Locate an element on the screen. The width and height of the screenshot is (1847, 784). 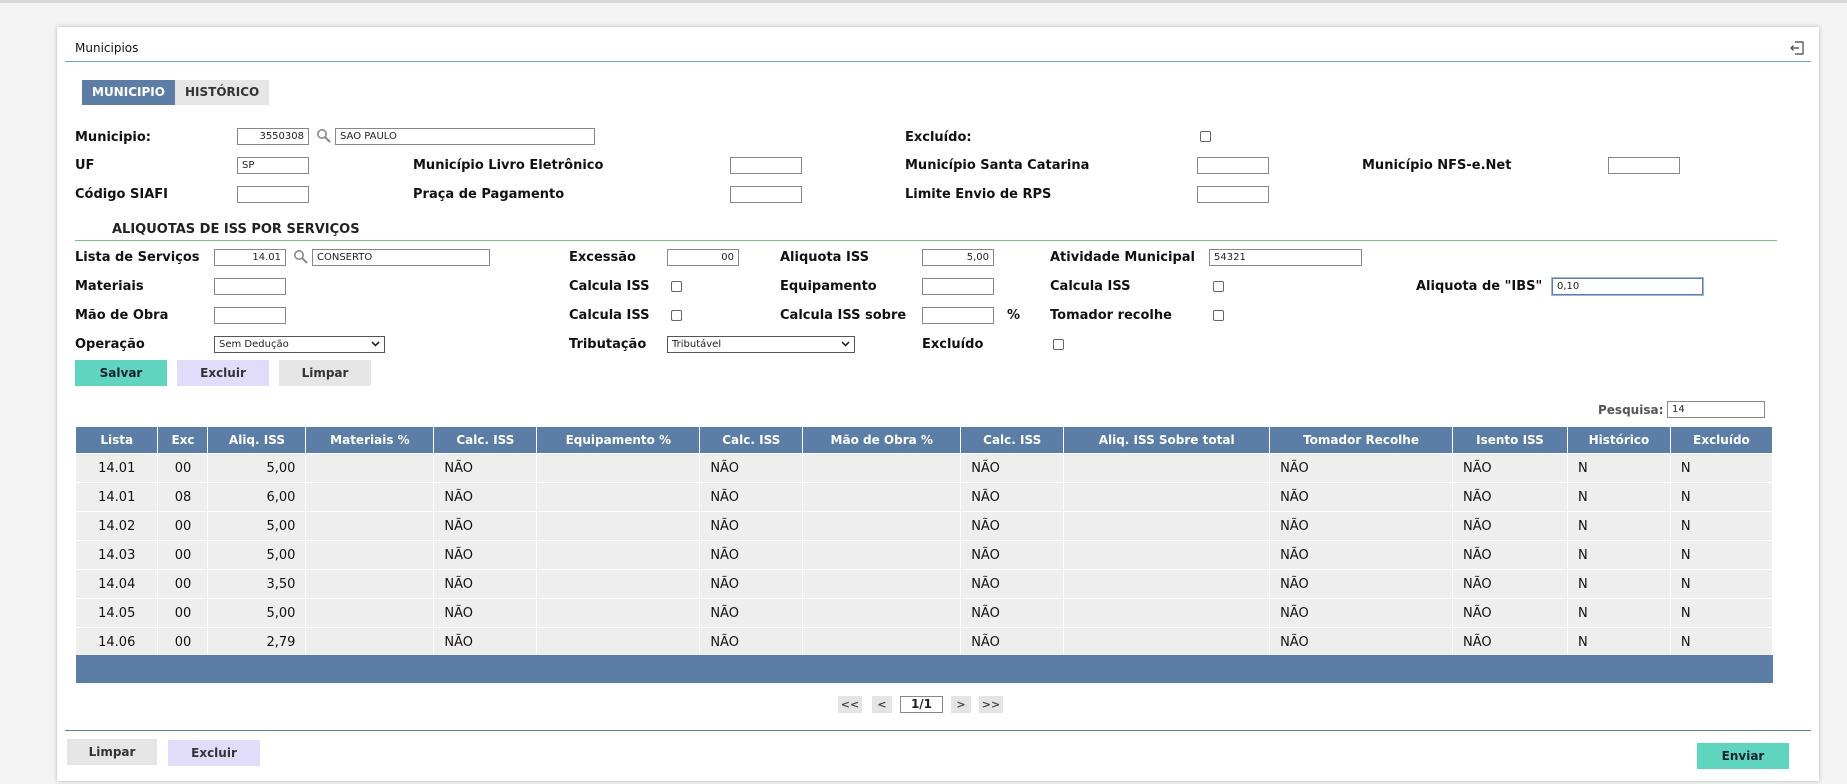
col-header-isento-iss: Isento ISS is located at coordinates (1510, 440).